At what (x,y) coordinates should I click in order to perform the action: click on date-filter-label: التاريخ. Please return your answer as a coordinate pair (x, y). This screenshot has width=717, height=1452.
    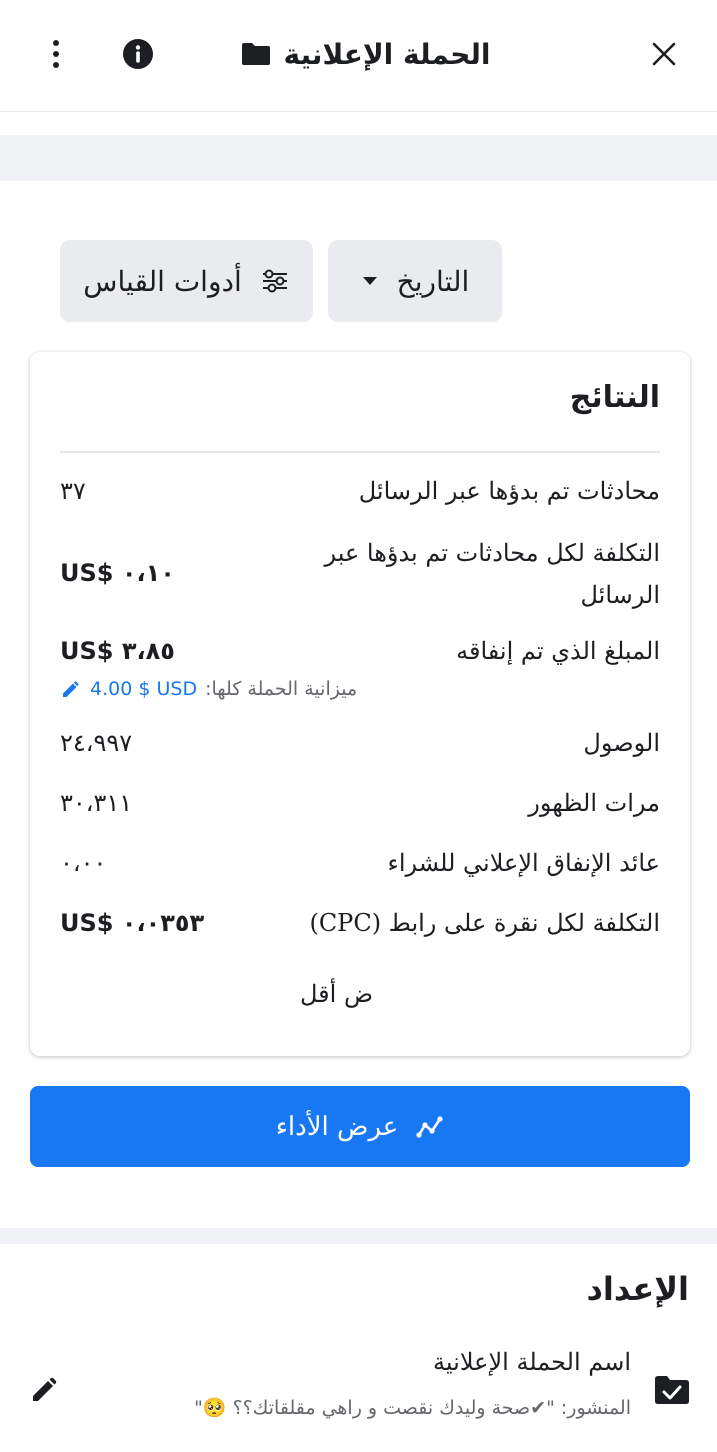
    Looking at the image, I should click on (433, 281).